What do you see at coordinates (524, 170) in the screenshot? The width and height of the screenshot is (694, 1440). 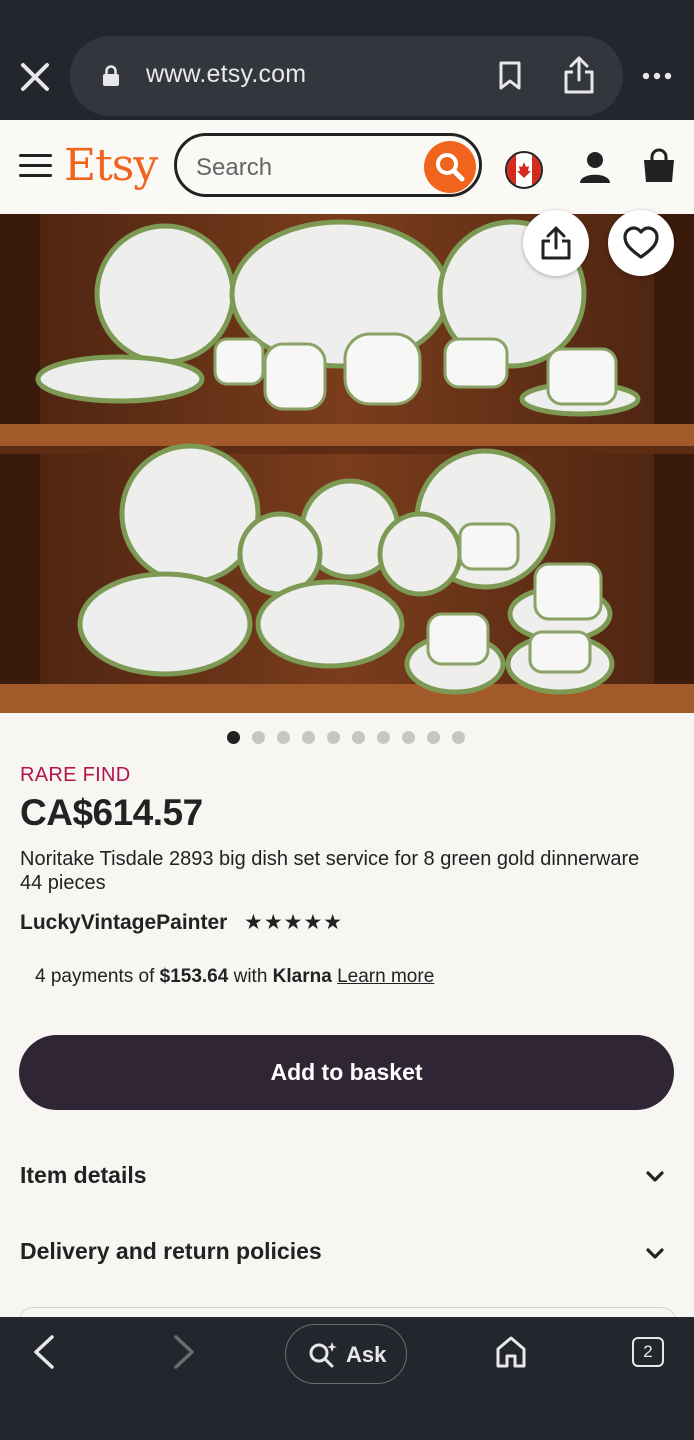 I see `canada-flag-icon` at bounding box center [524, 170].